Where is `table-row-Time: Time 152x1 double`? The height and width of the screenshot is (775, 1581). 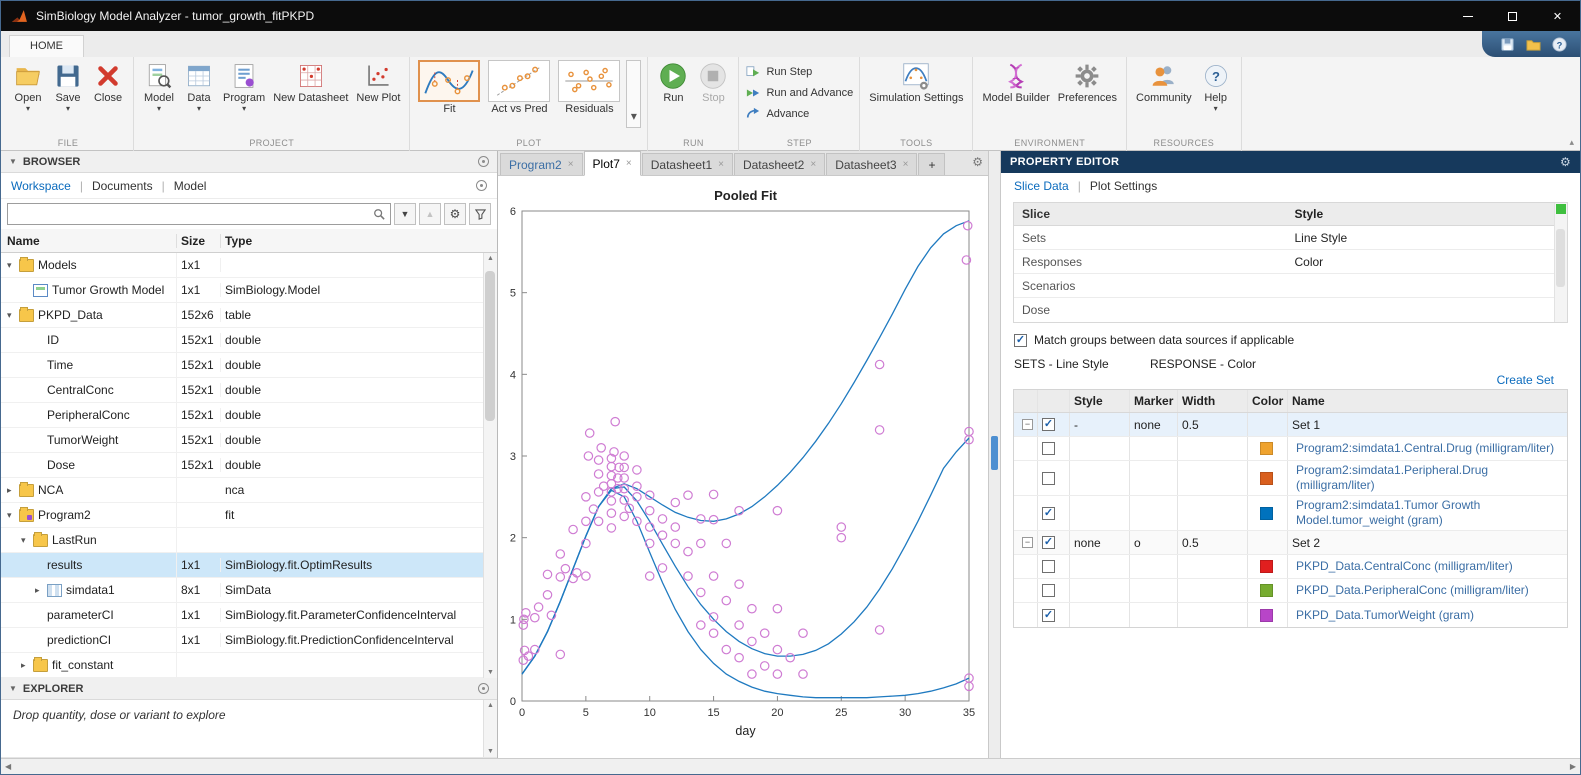
table-row-Time: Time 152x1 double is located at coordinates (249, 365).